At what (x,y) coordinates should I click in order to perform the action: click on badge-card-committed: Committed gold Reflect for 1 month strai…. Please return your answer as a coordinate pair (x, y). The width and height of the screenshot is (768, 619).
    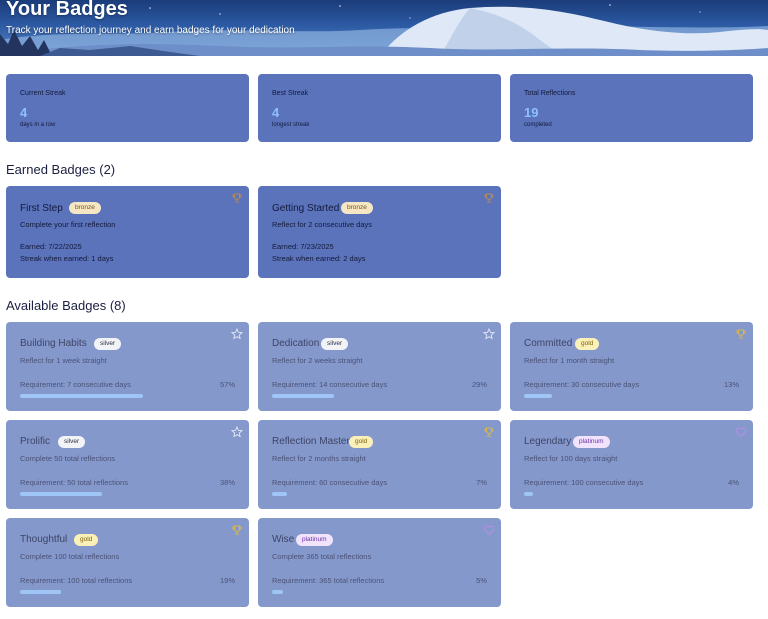
    Looking at the image, I should click on (631, 366).